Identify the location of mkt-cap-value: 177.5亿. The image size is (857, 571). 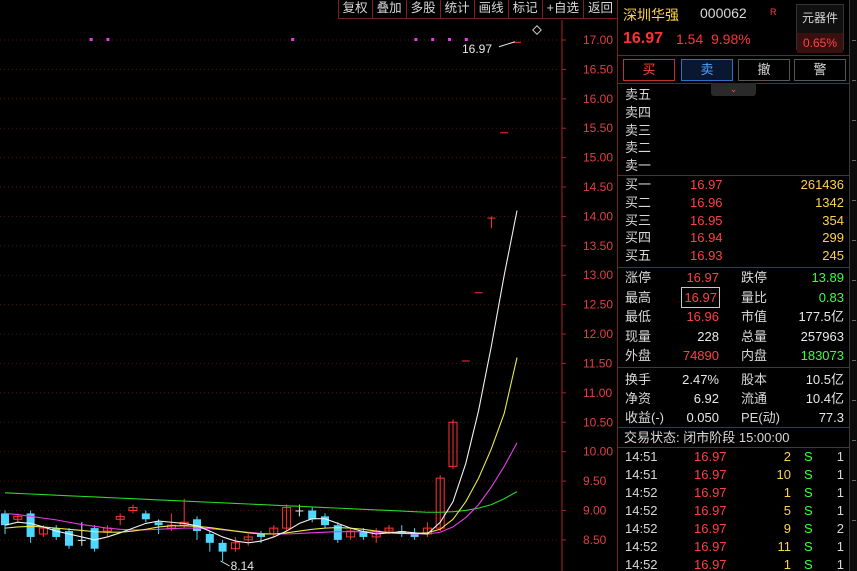
(821, 317).